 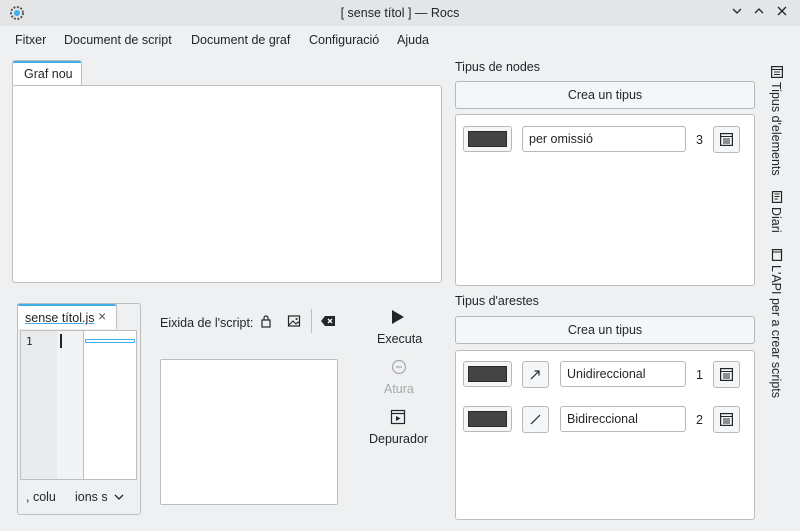 What do you see at coordinates (328, 321) in the screenshot?
I see `clear-output-icon` at bounding box center [328, 321].